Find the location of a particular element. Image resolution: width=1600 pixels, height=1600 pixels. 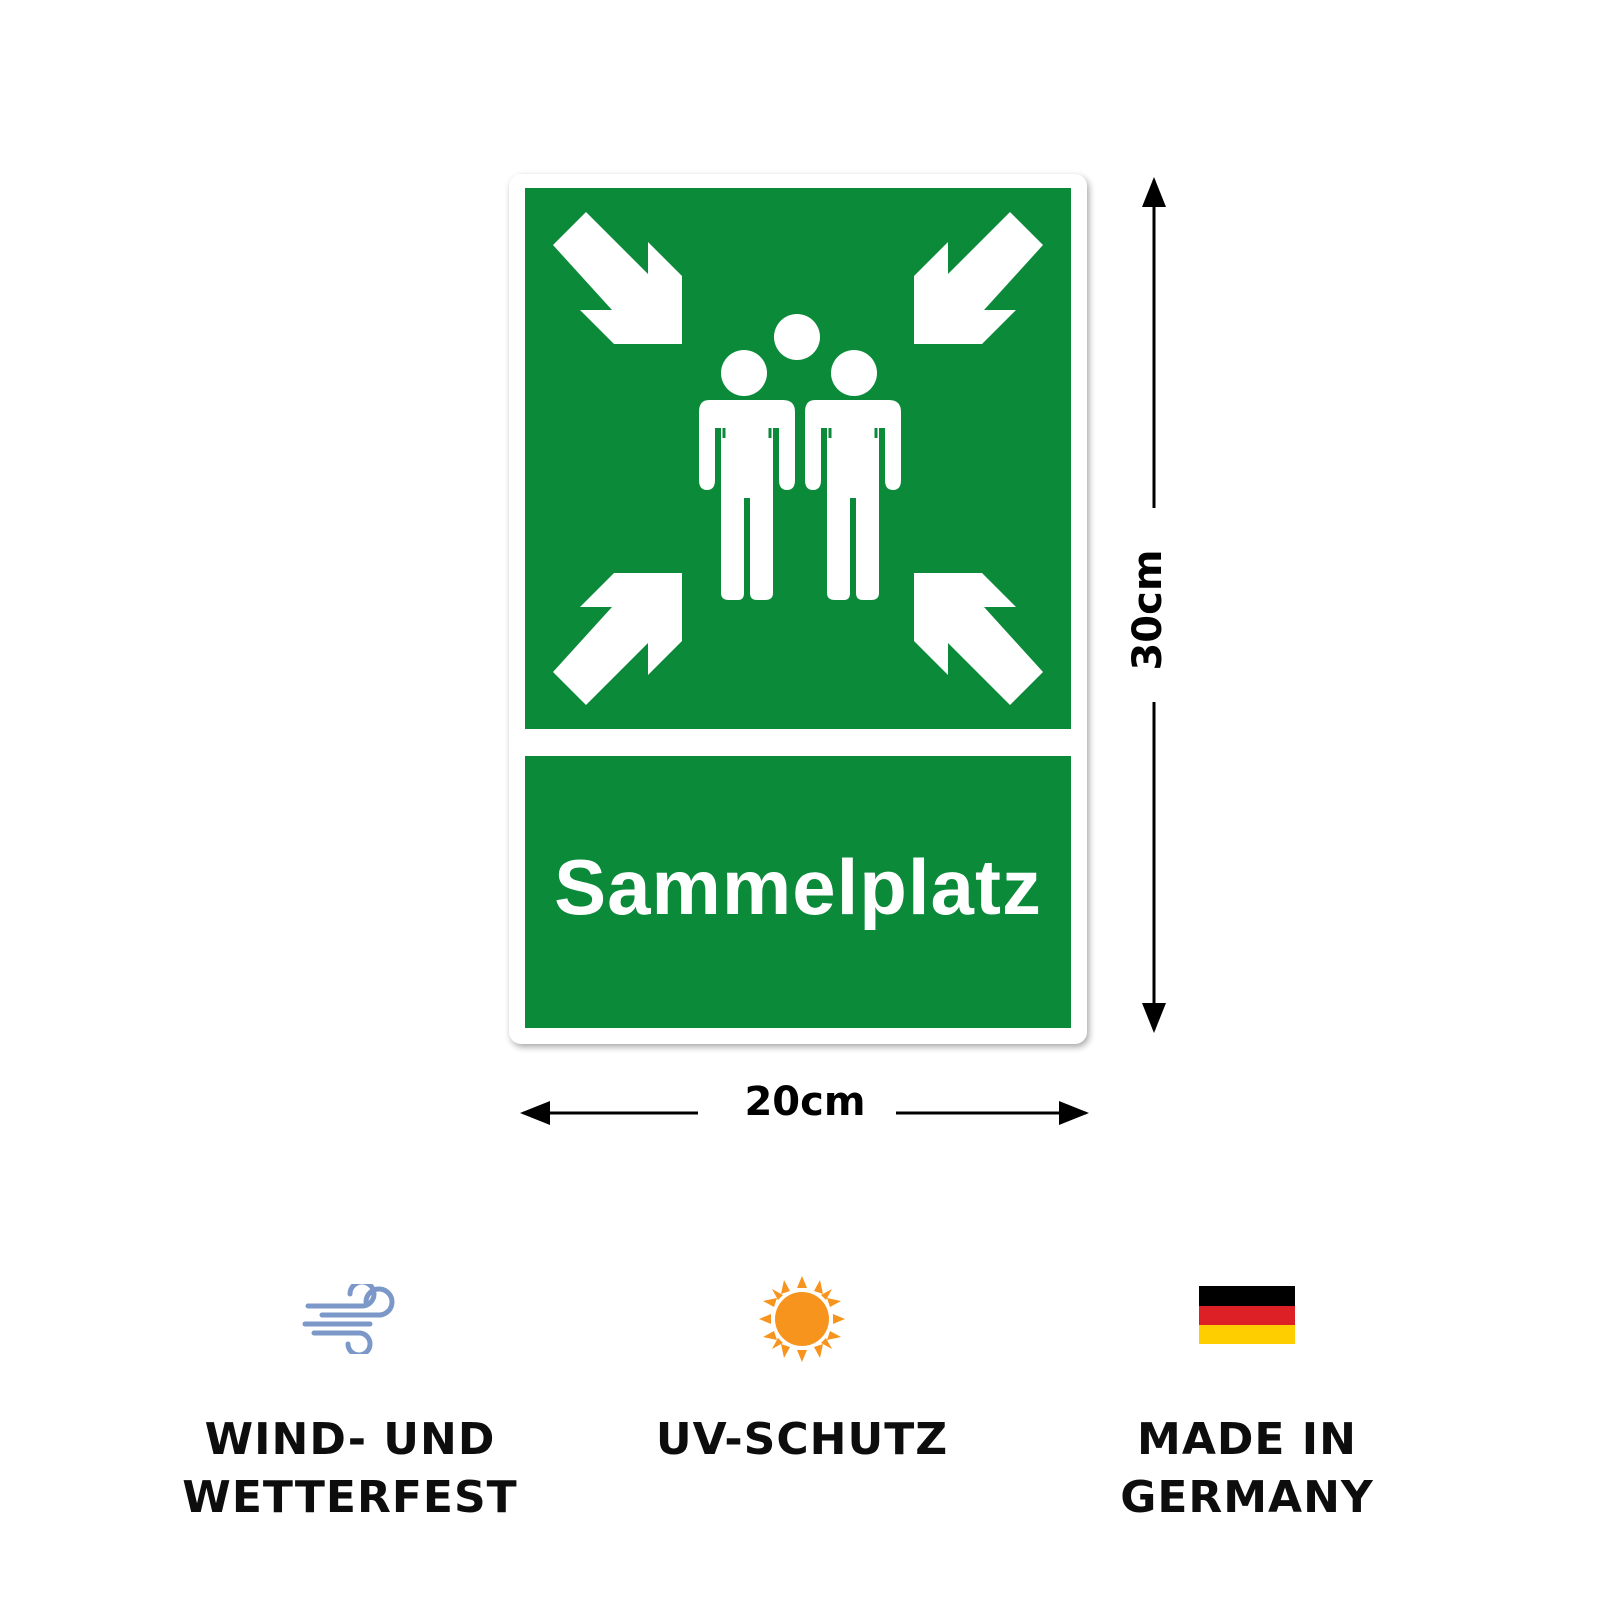

sign-pictogram-panel is located at coordinates (798, 458).